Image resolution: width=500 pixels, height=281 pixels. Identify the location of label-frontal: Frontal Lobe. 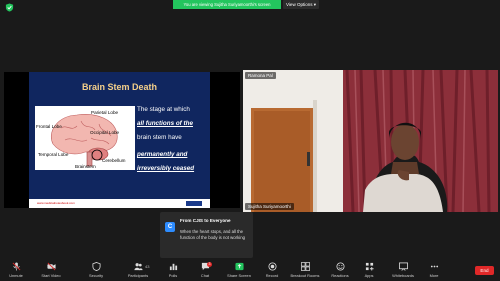
(49, 126).